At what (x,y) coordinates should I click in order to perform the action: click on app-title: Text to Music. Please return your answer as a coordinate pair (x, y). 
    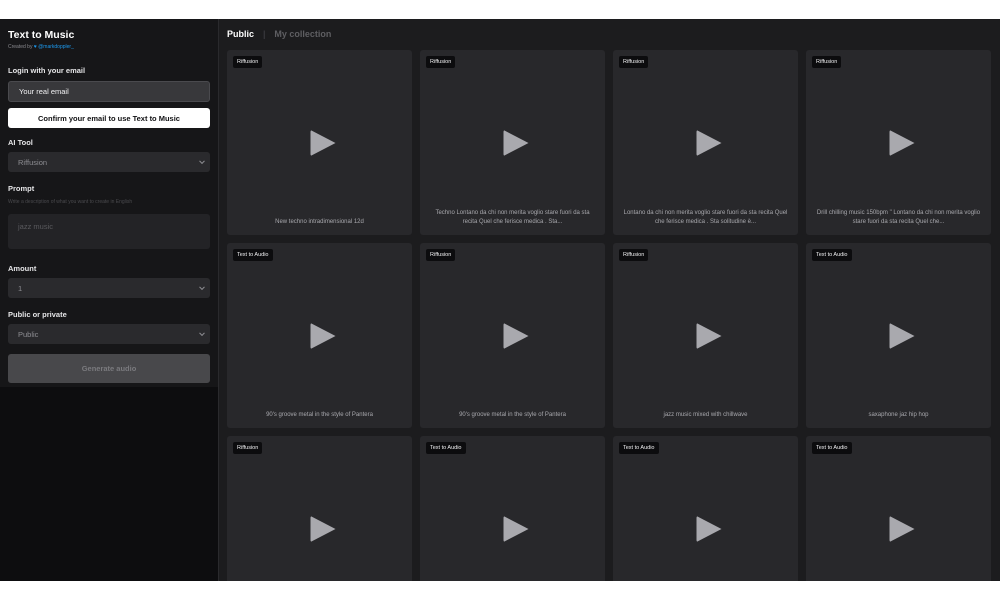
    Looking at the image, I should click on (41, 35).